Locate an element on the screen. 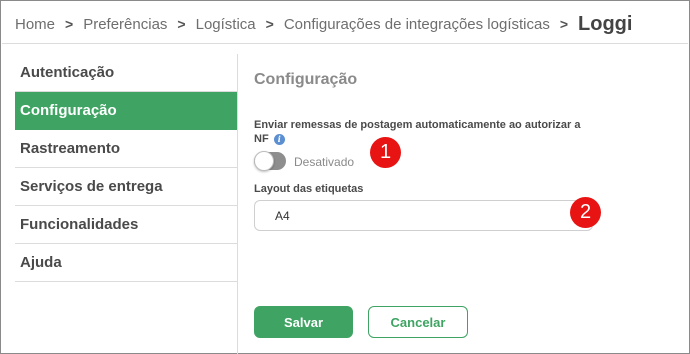 This screenshot has height=354, width=690. cancel-button: Cancelar is located at coordinates (418, 322).